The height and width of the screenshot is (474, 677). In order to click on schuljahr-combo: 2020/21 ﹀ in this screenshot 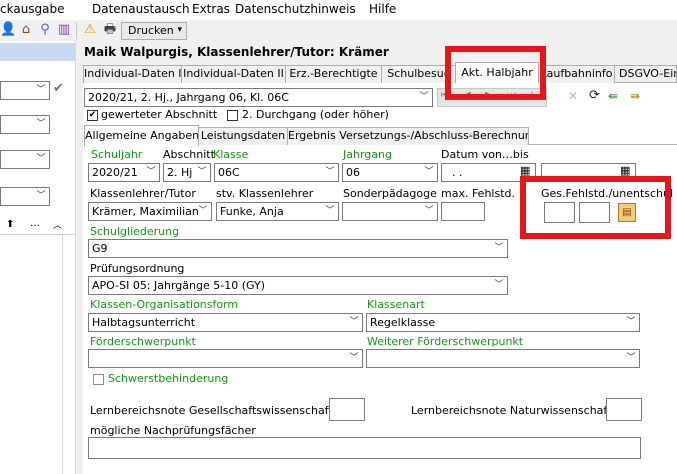, I will do `click(124, 172)`.